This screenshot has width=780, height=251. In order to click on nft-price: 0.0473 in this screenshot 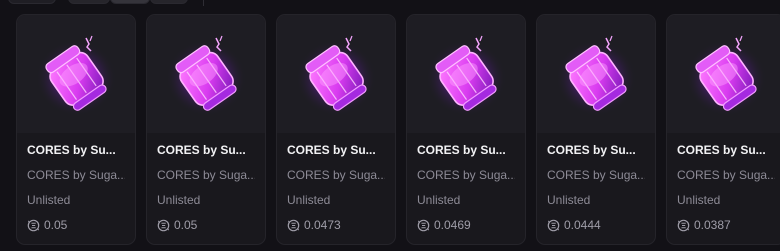, I will do `click(322, 225)`.